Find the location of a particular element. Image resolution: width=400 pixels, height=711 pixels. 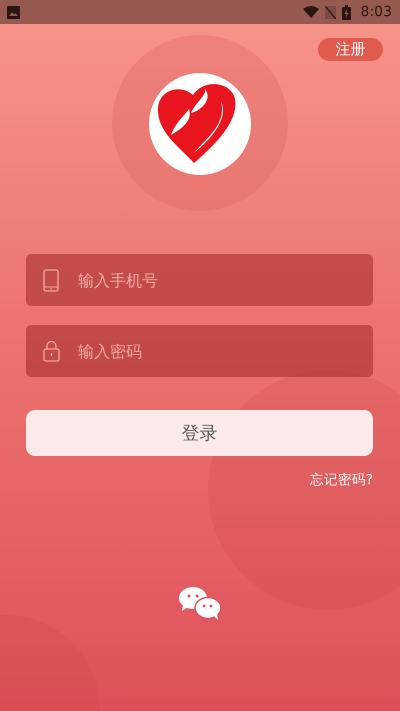

password-field: 输入密码 is located at coordinates (199, 351).